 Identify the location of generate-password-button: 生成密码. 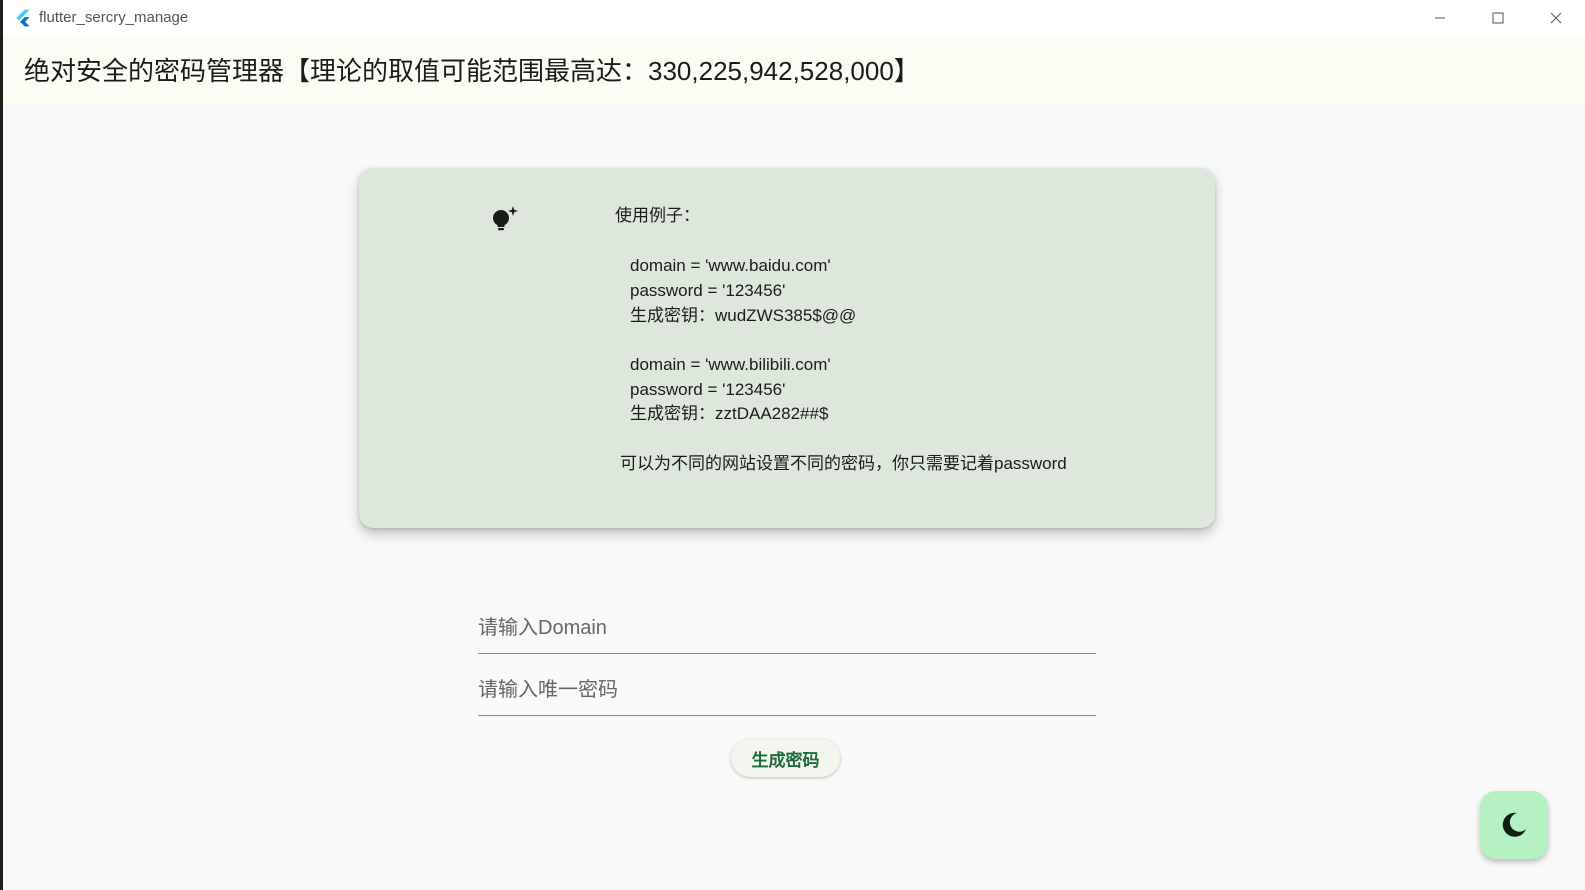
(785, 758).